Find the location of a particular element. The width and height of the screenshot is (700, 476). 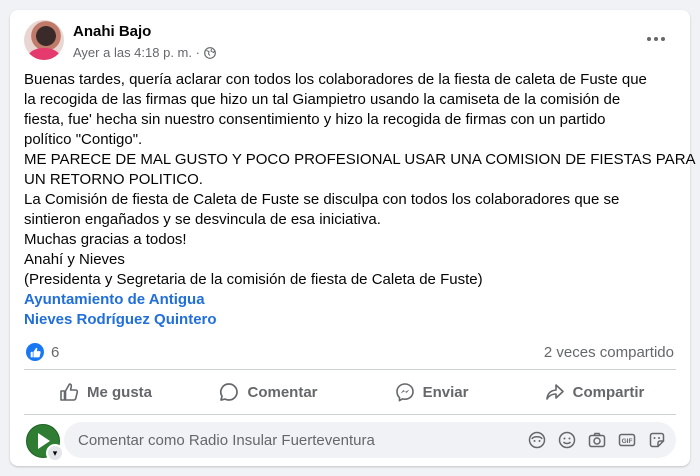

comment-box: GIF is located at coordinates (370, 440).